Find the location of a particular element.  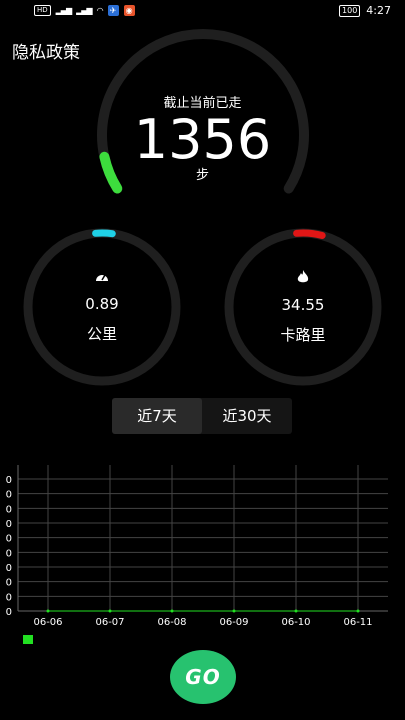

distance-value: 0.89 is located at coordinates (102, 304).